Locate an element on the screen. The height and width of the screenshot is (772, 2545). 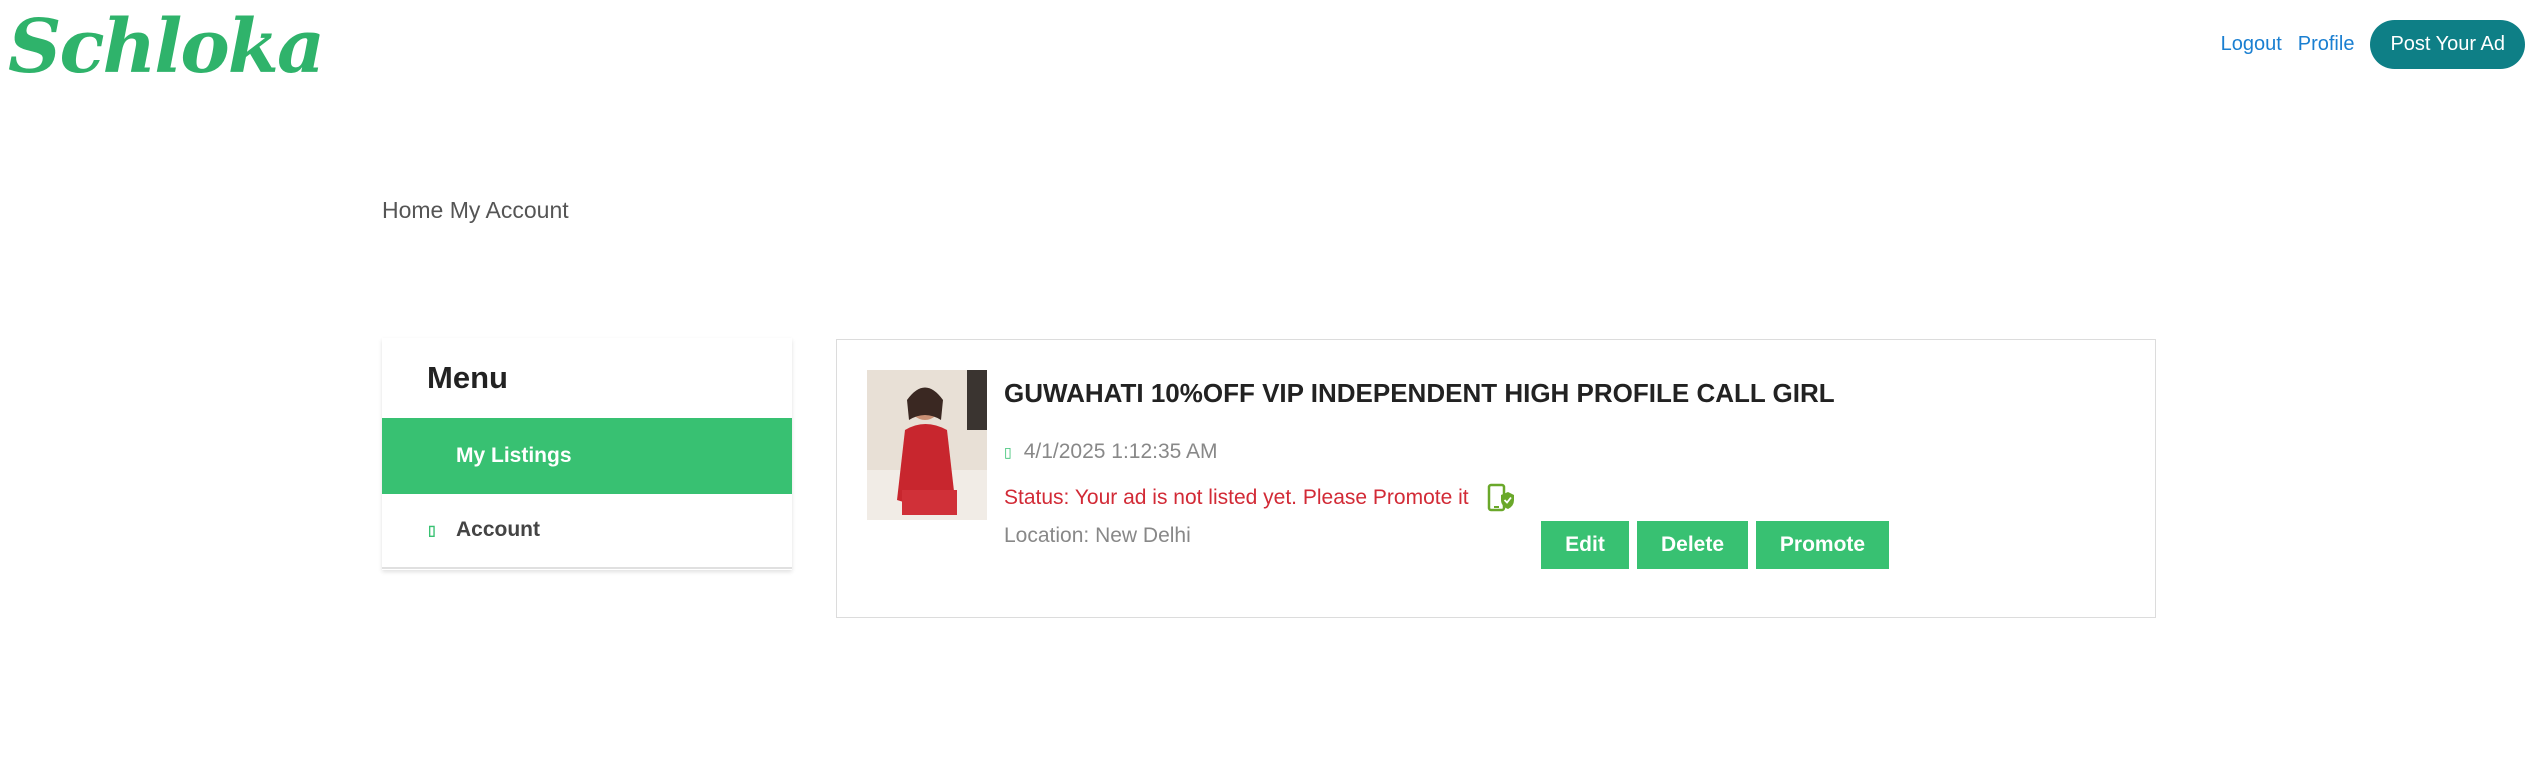
breadcrumb-home: Home is located at coordinates (412, 210).